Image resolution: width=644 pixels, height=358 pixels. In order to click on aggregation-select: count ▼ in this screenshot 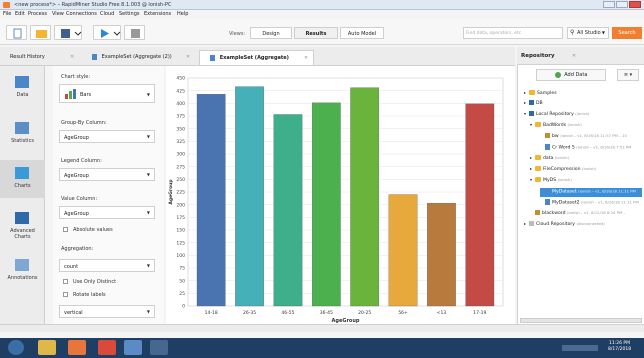, I will do `click(107, 265)`.